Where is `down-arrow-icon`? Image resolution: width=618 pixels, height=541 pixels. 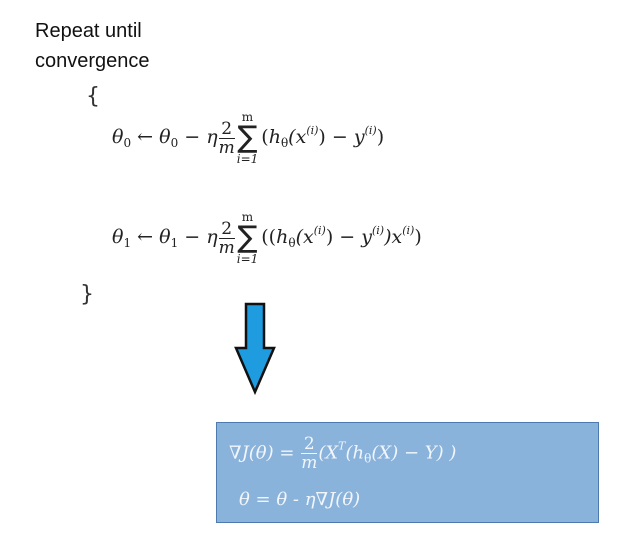
down-arrow-icon is located at coordinates (255, 349).